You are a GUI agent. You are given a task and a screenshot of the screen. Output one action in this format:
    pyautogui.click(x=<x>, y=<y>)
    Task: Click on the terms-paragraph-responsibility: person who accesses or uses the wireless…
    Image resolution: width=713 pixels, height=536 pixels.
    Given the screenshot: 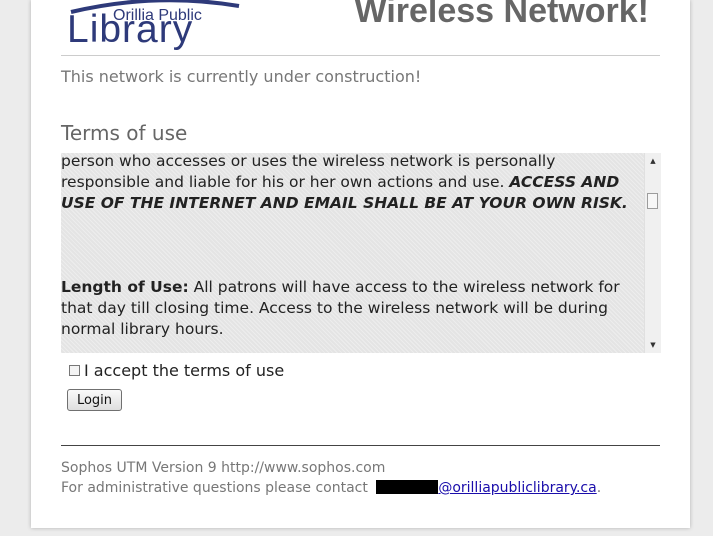 What is the action you would take?
    pyautogui.click(x=352, y=183)
    